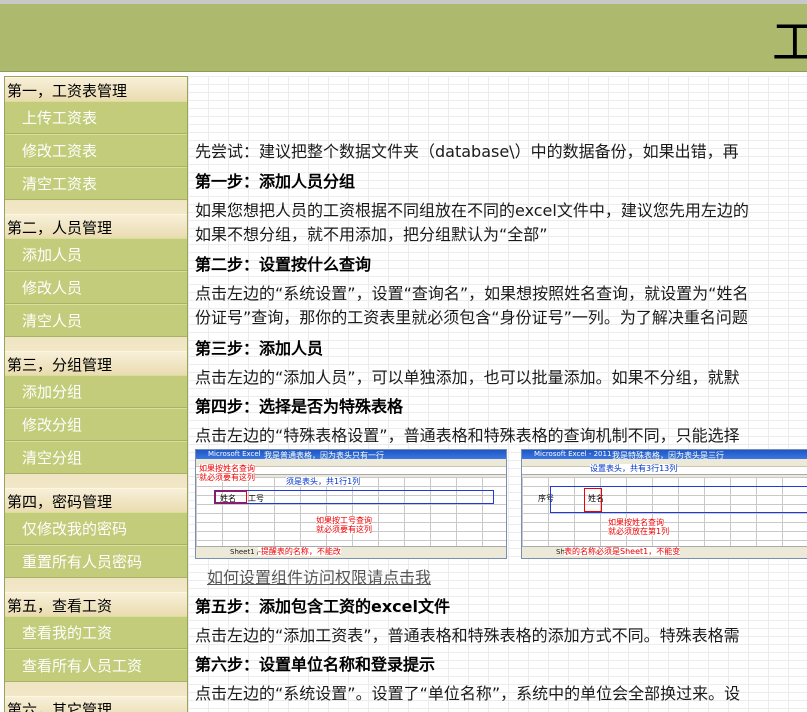 The height and width of the screenshot is (712, 807). What do you see at coordinates (472, 293) in the screenshot?
I see `step2-text: 点击左边的“系统设置”，设置“查询名”，如果想按照姓名查询，就设置为“姓名` at bounding box center [472, 293].